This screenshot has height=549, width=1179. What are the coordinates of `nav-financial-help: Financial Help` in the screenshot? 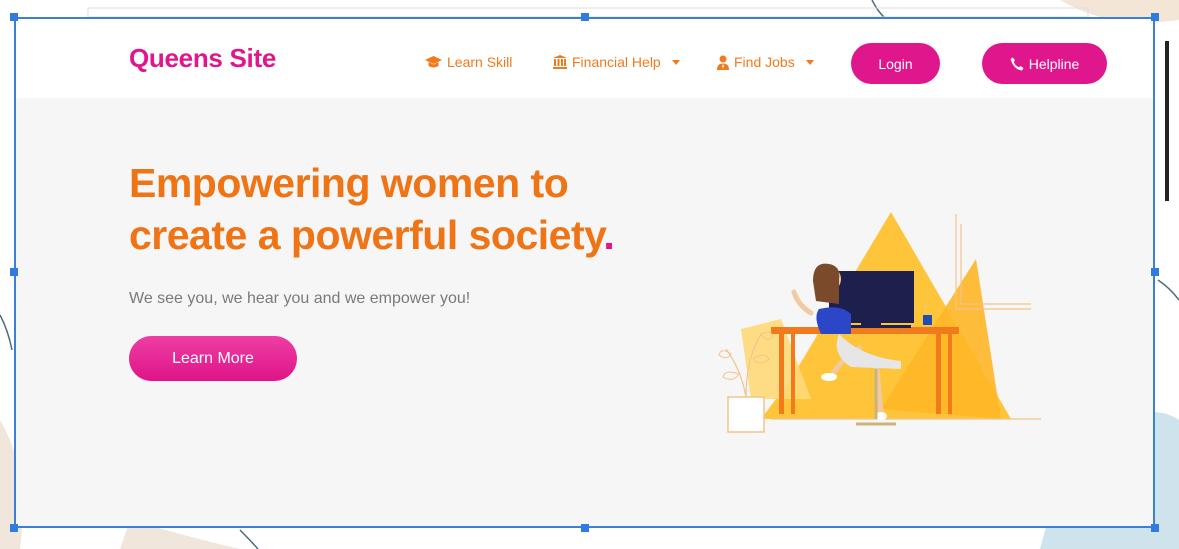 It's located at (616, 62).